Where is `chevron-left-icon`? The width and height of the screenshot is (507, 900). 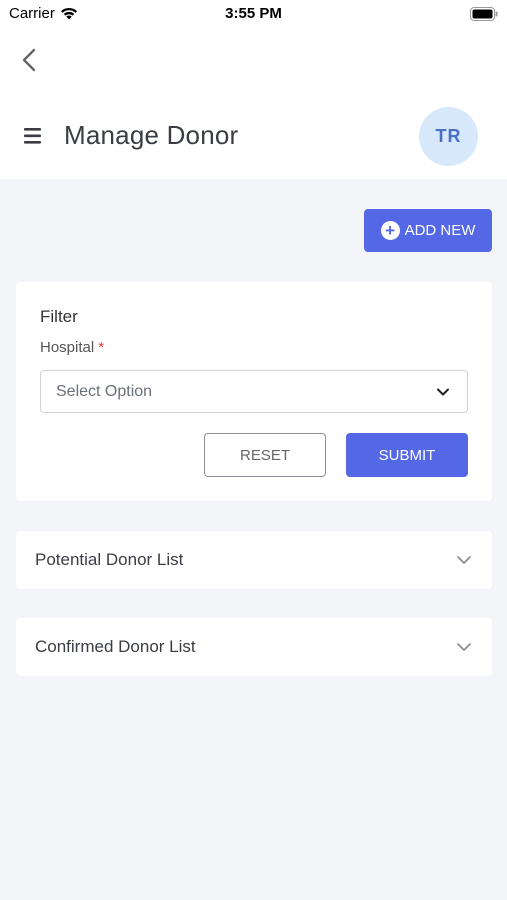
chevron-left-icon is located at coordinates (29, 60).